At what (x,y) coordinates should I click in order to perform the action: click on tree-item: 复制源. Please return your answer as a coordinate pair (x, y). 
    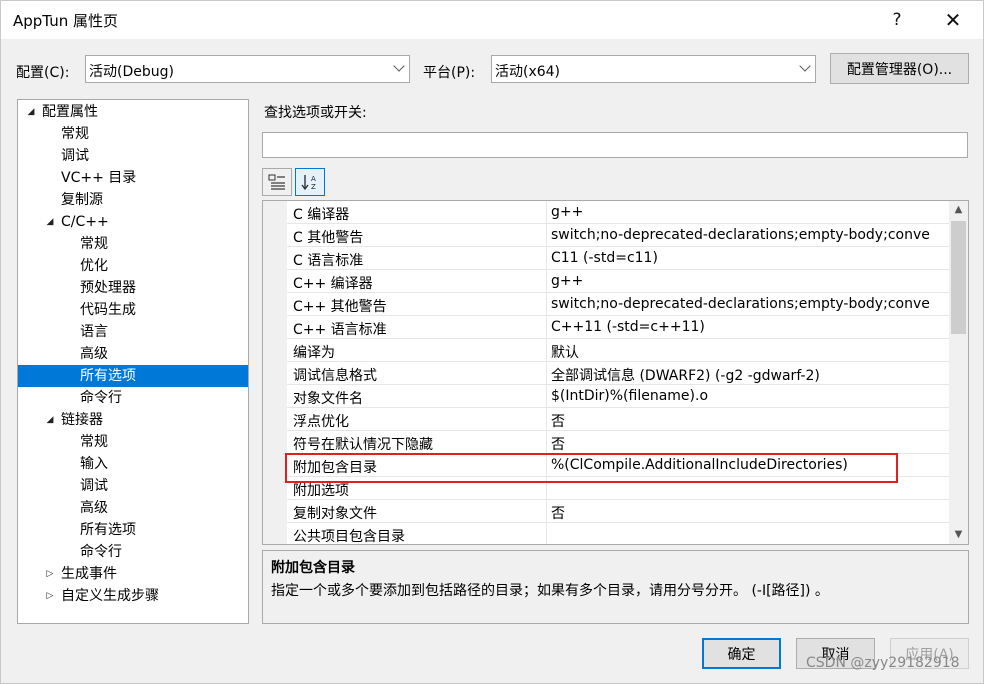
    Looking at the image, I should click on (133, 200).